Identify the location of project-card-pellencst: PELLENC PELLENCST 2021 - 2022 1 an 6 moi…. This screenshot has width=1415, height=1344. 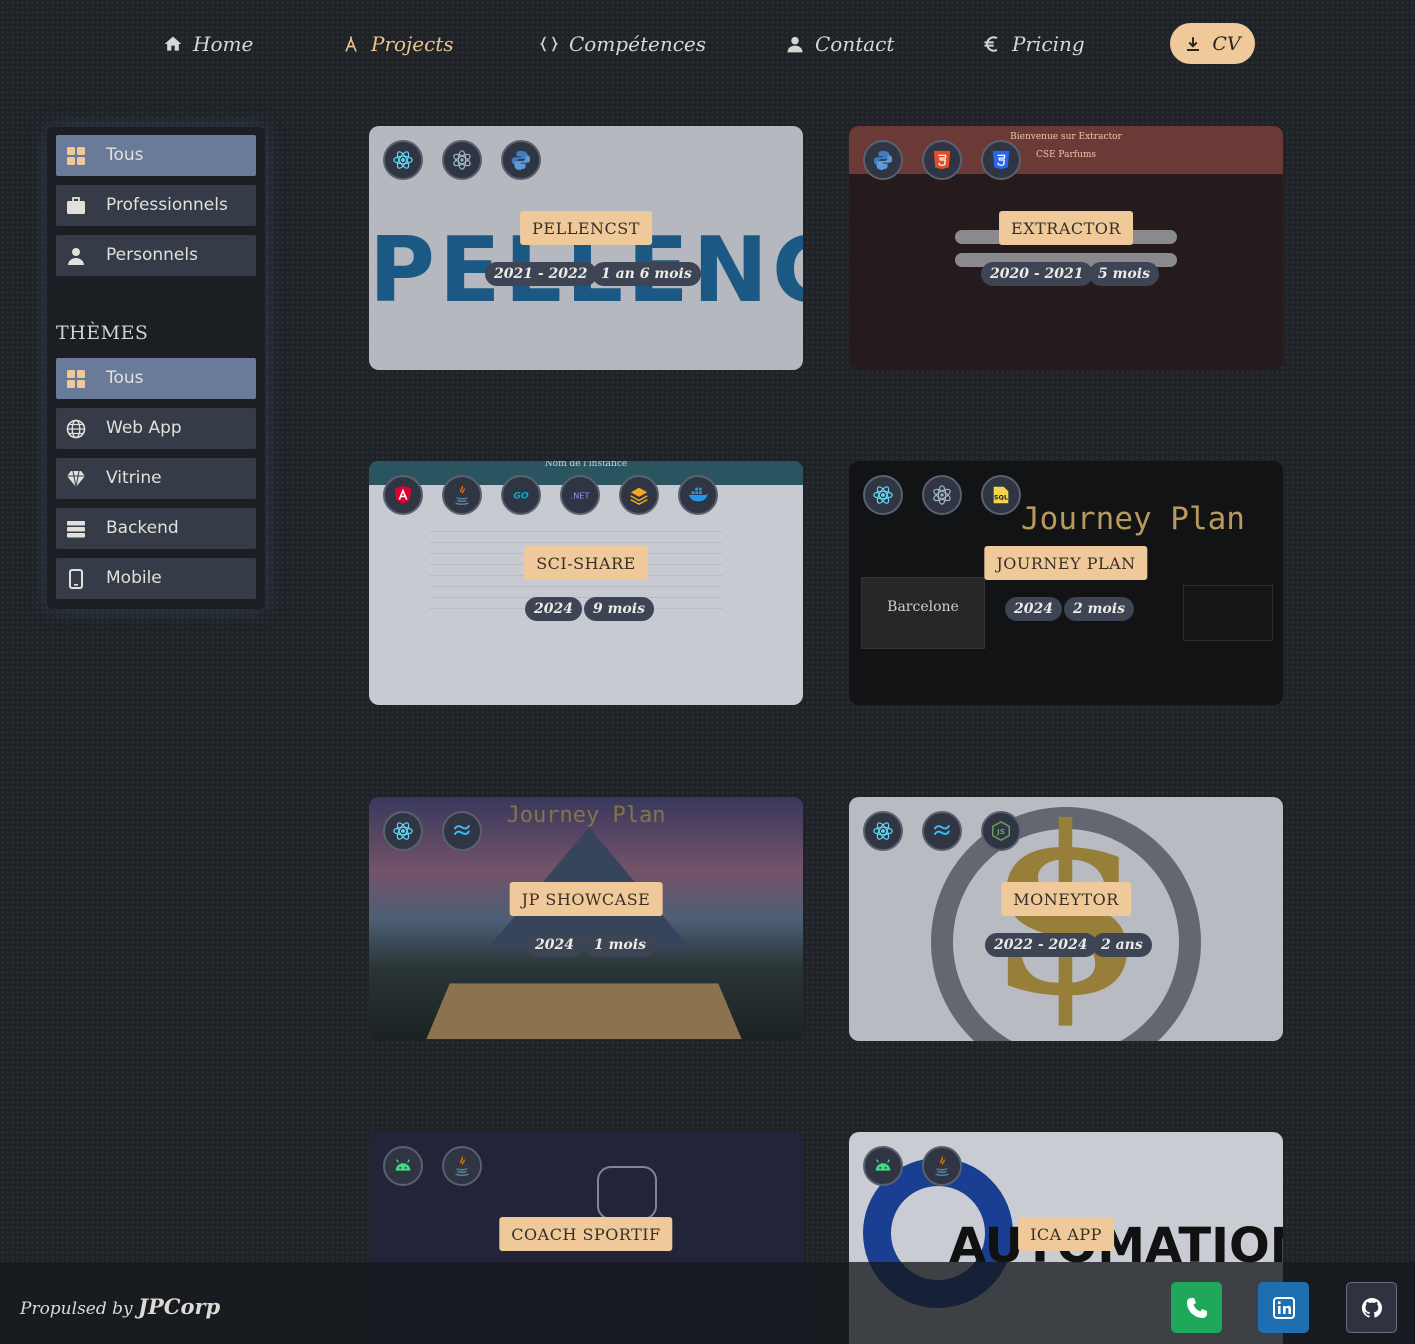
(586, 248).